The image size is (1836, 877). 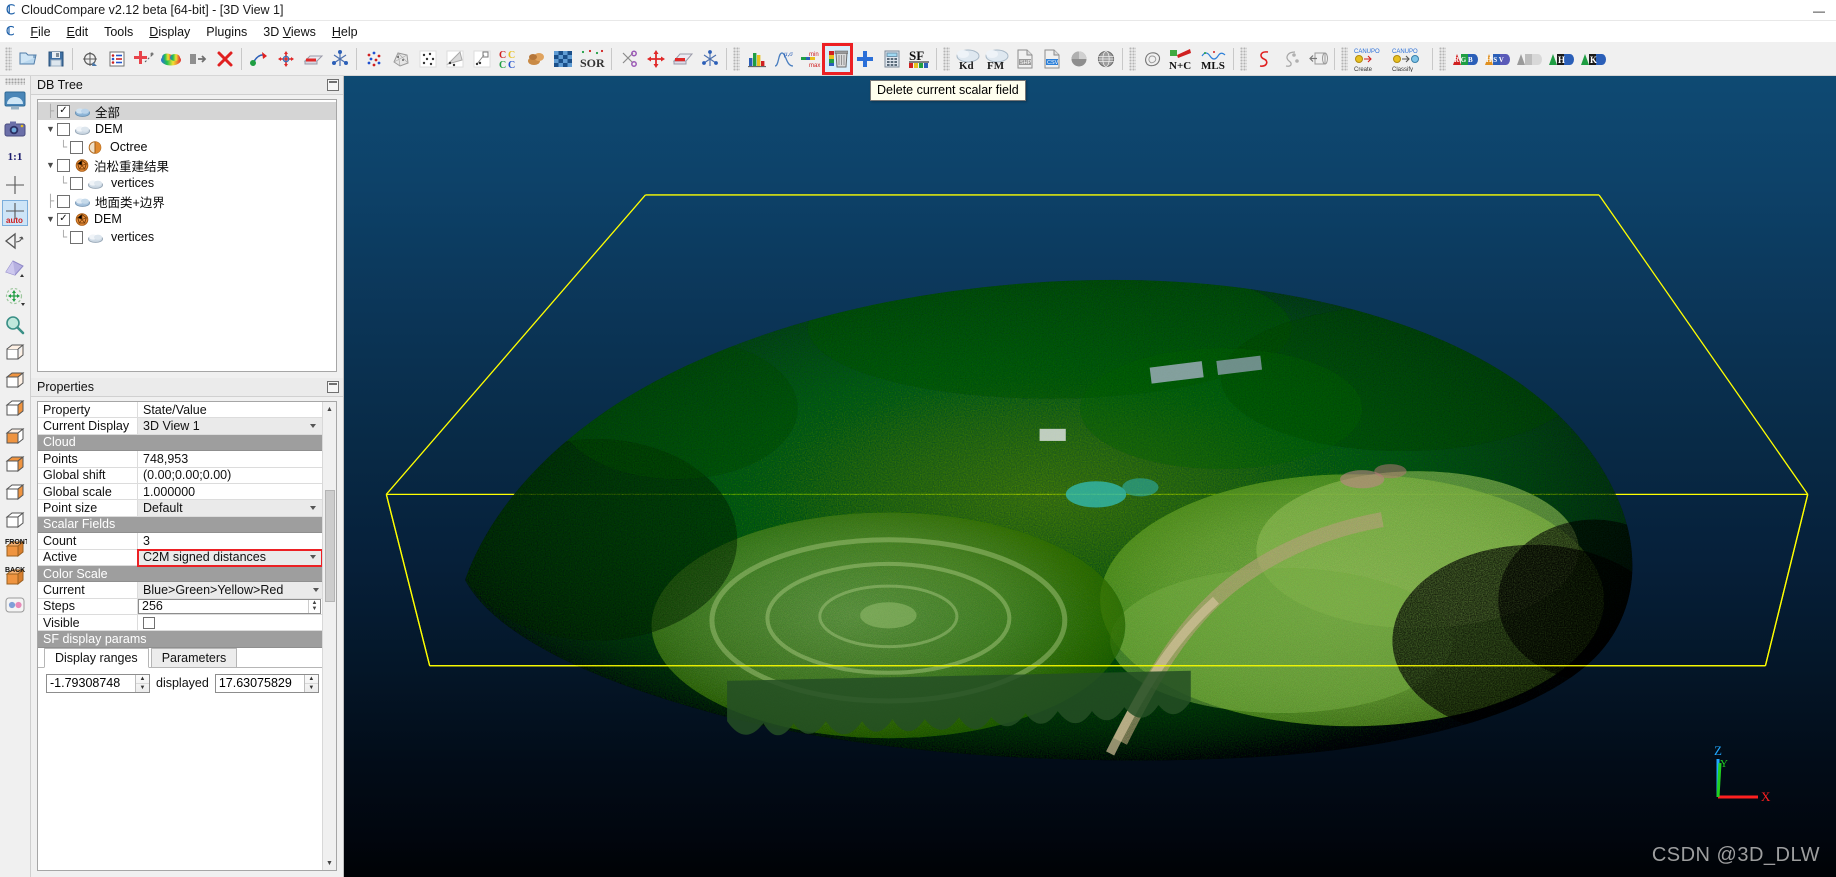 I want to click on canupo-create-button: CANUPO Create, so click(x=1370, y=59).